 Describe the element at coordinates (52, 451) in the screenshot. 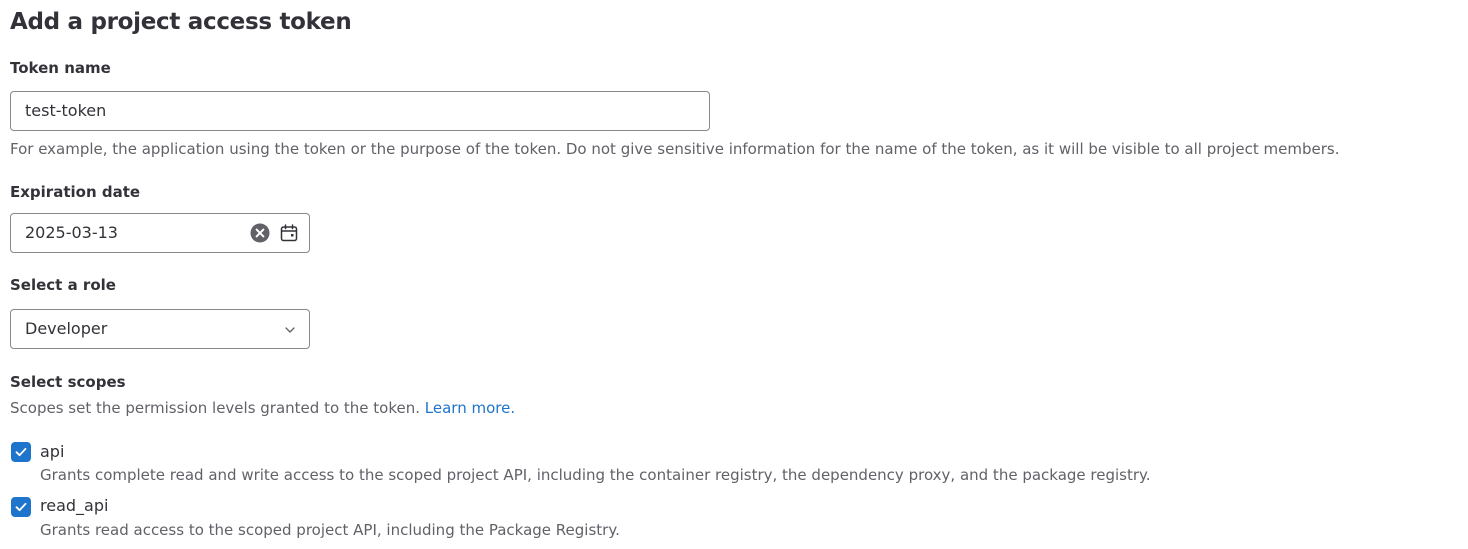

I see `scope-api-name: api` at that location.